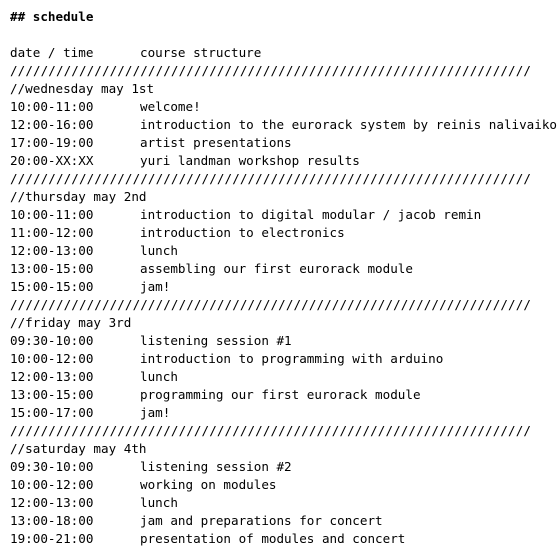 Image resolution: width=559 pixels, height=558 pixels. I want to click on schedule-row: 09:30-10:00 listening session #2, so click(283, 467).